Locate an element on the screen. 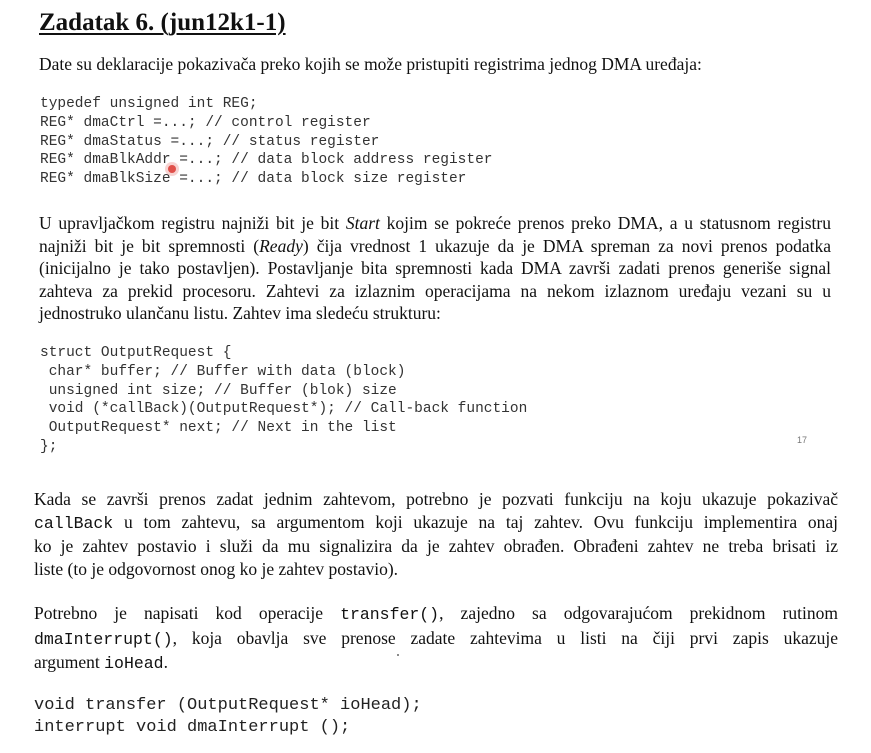 This screenshot has height=753, width=871. page-number: 17 is located at coordinates (802, 440).